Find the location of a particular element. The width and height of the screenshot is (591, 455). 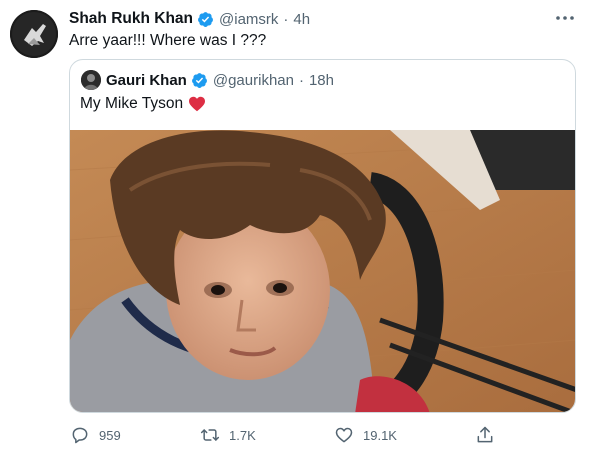

share-icon is located at coordinates (485, 435).